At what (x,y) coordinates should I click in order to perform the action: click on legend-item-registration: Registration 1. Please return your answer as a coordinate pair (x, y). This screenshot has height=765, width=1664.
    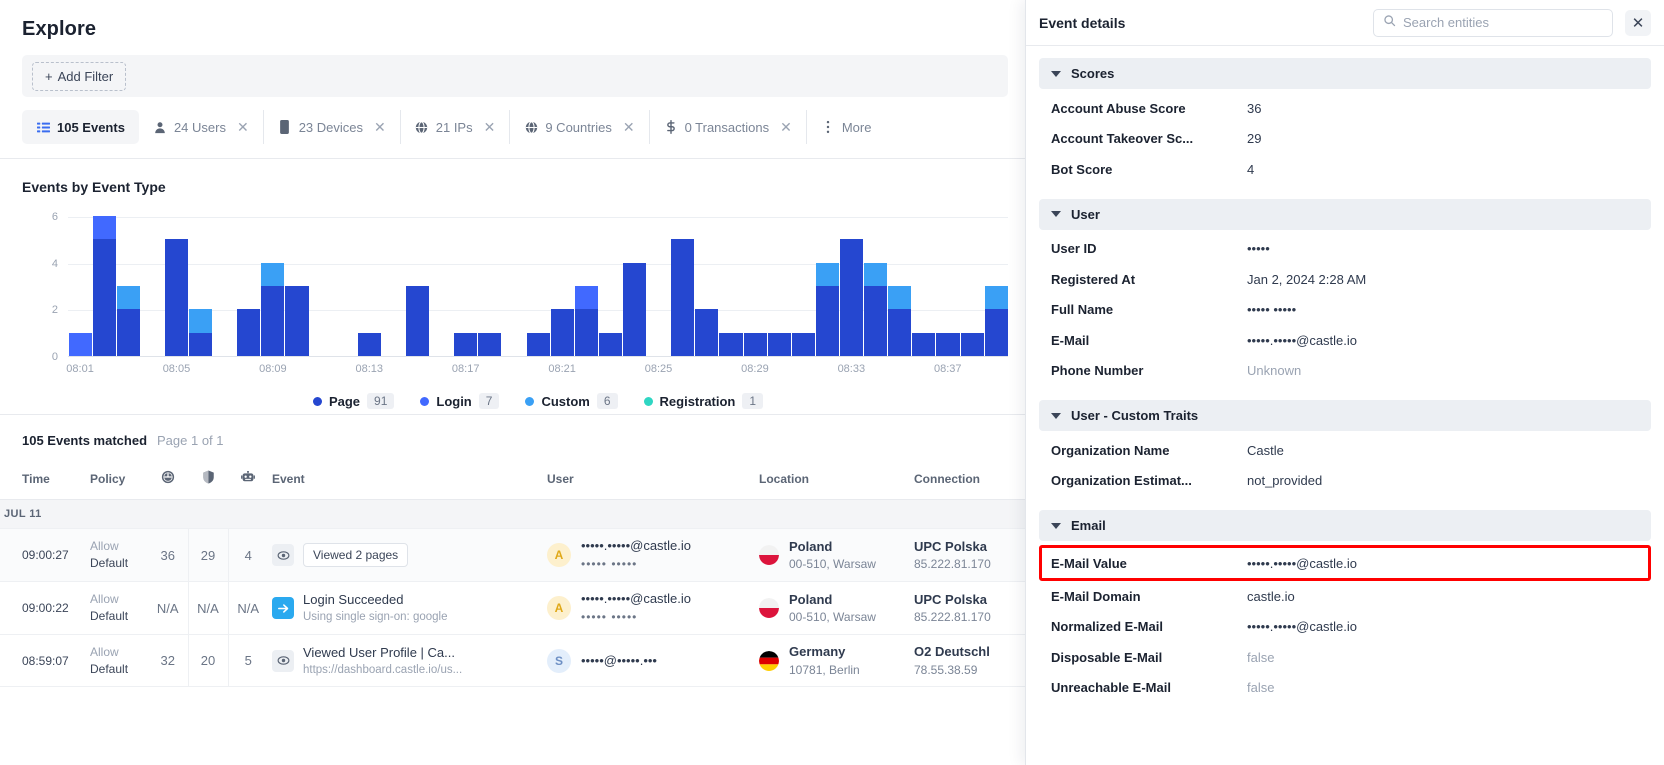
    Looking at the image, I should click on (703, 401).